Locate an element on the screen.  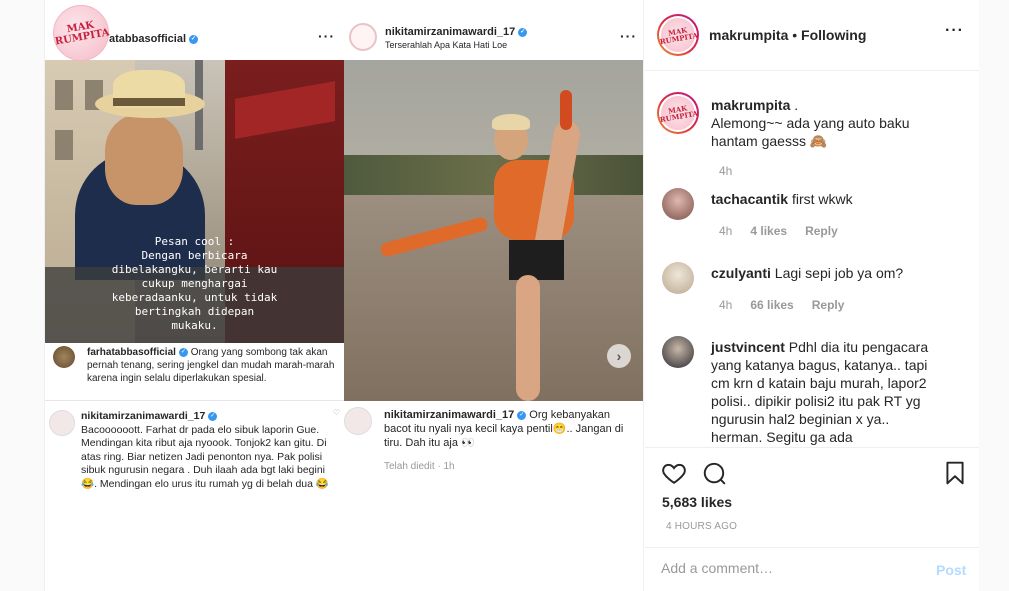
mak-rumpita-logo: MAK RUMPITA is located at coordinates (81, 33).